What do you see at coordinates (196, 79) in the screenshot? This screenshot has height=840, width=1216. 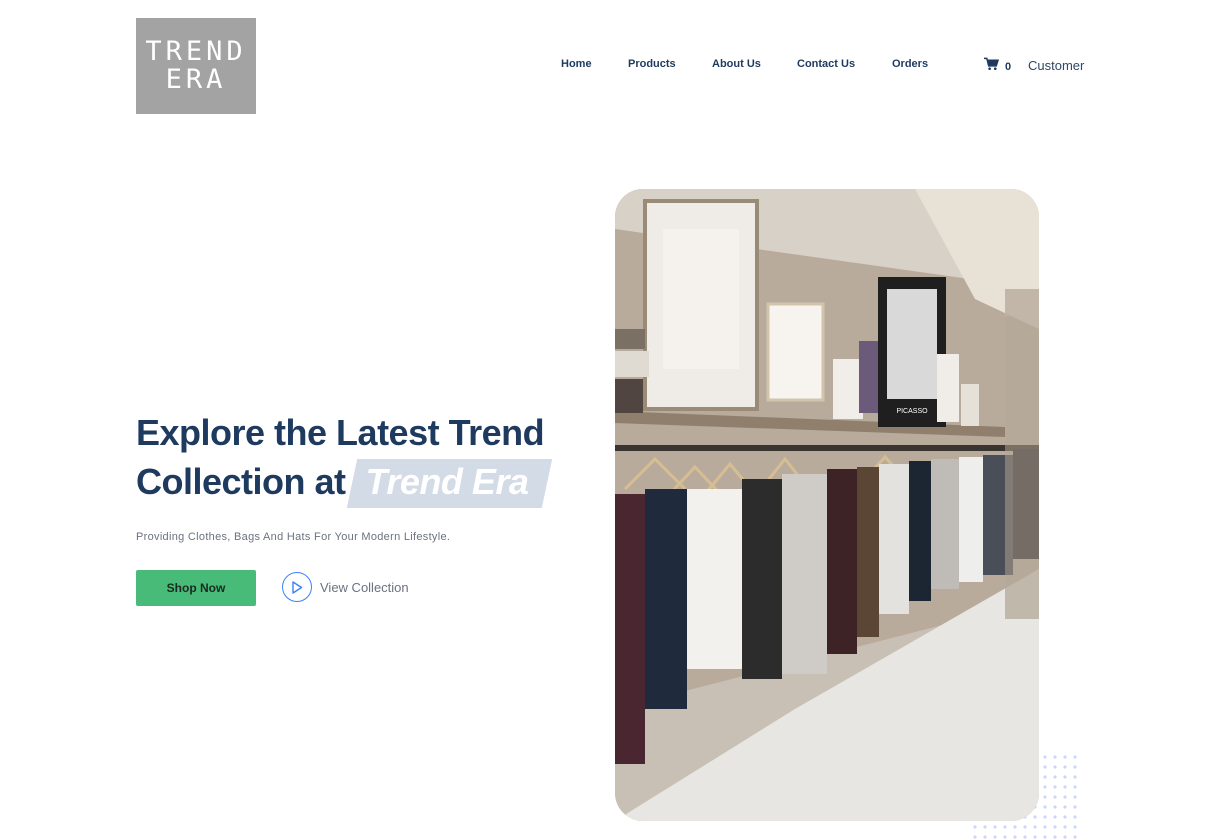 I see `logo-line-2: ERA` at bounding box center [196, 79].